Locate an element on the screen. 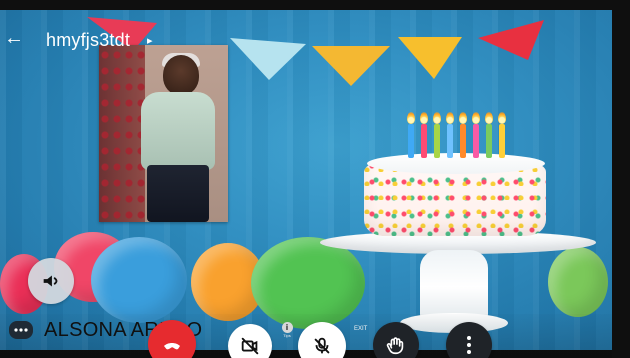 This screenshot has width=630, height=358. more-dots-button is located at coordinates (21, 330).